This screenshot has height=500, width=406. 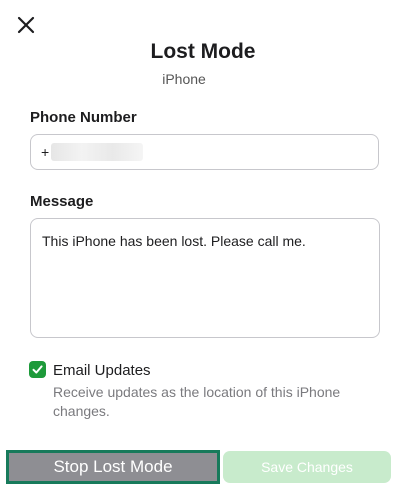 I want to click on message-label: Message, so click(x=62, y=201).